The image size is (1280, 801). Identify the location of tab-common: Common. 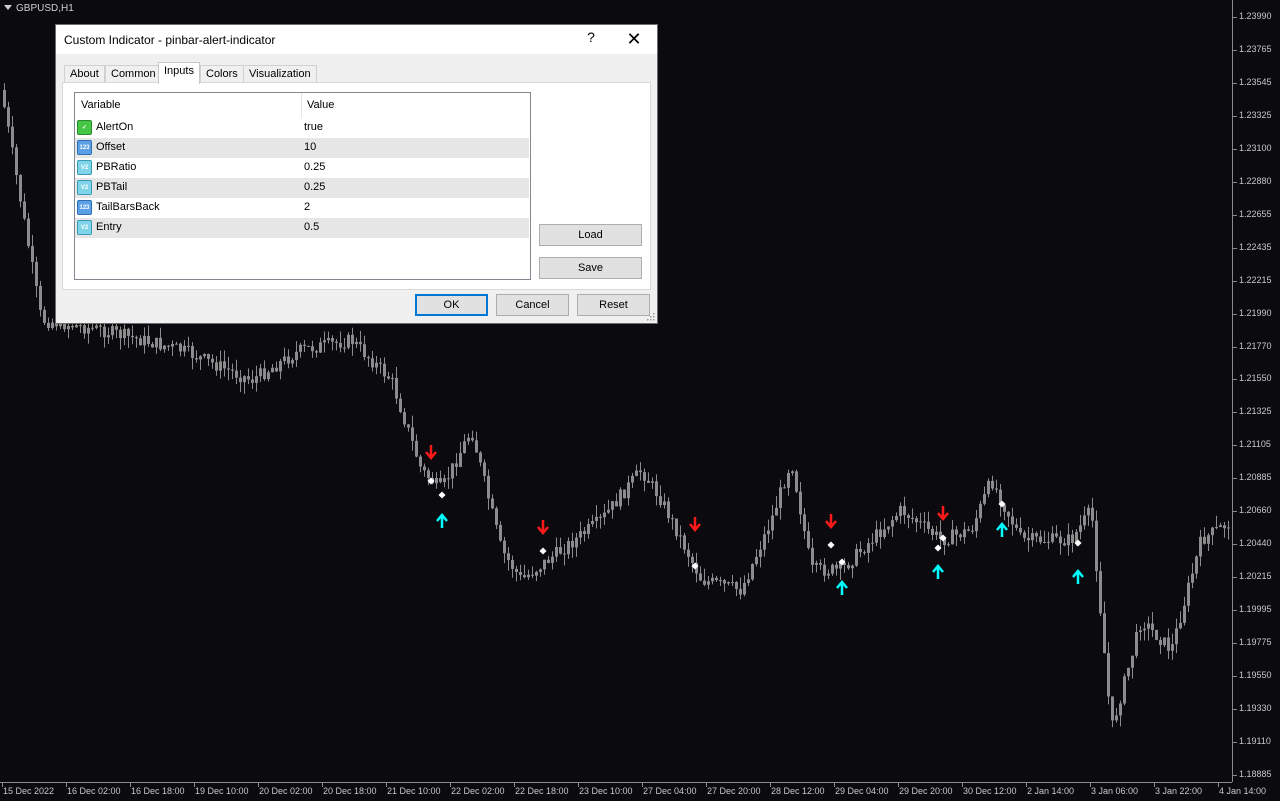
(133, 74).